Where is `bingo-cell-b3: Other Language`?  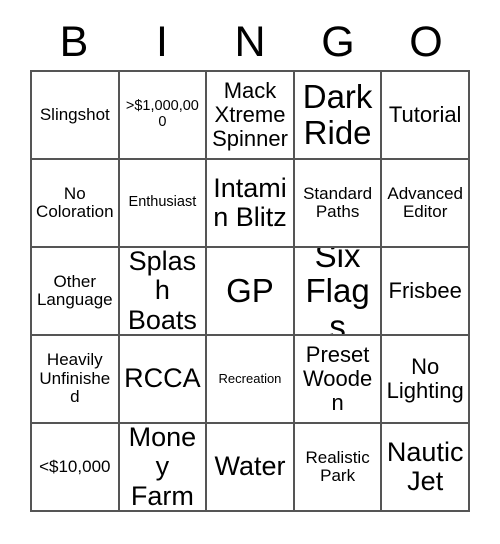
bingo-cell-b3: Other Language is located at coordinates (76, 292).